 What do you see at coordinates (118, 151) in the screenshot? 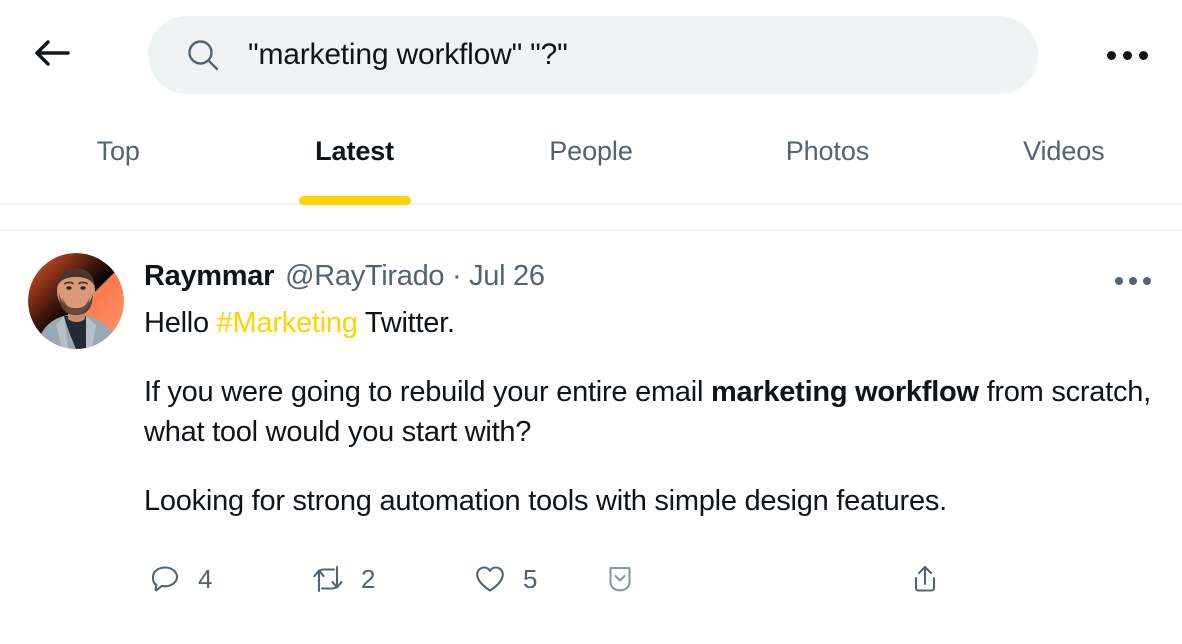
I see `tab-label: Top` at bounding box center [118, 151].